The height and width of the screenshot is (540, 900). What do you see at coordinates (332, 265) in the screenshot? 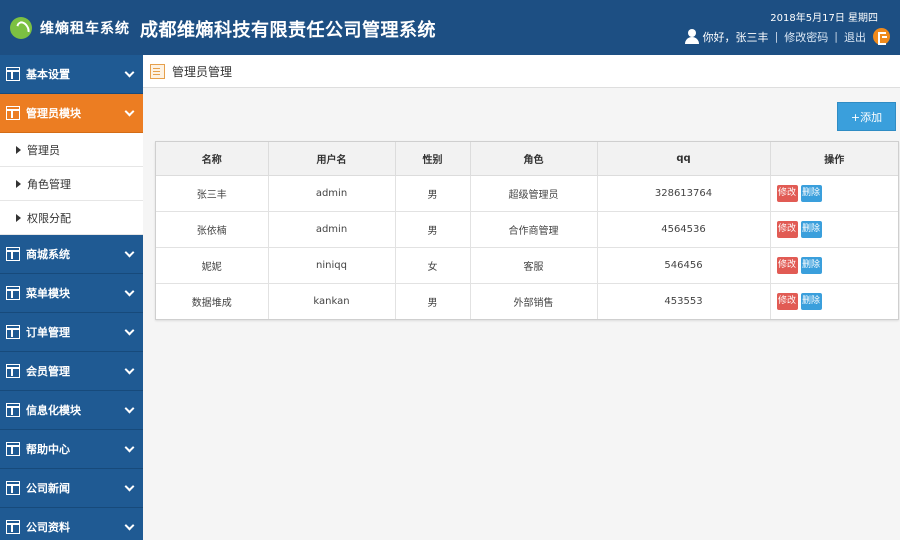
I see `cell-username: niniqq` at bounding box center [332, 265].